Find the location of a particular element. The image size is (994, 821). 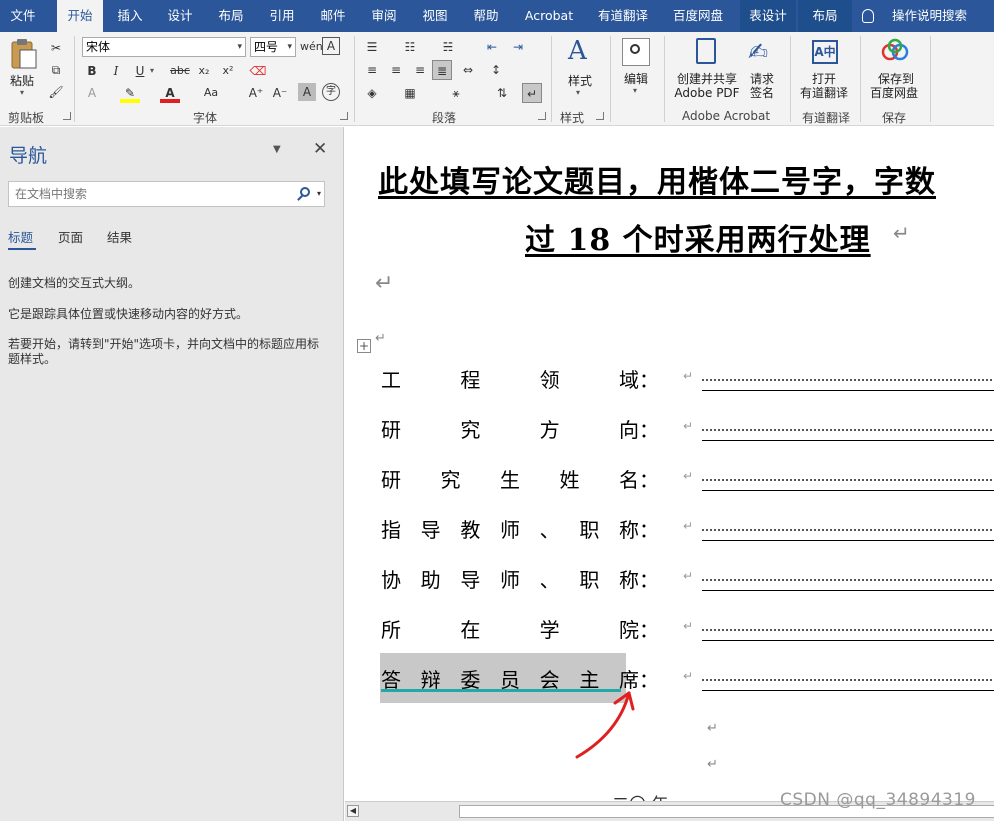

character-border-icon: A is located at coordinates (331, 46).